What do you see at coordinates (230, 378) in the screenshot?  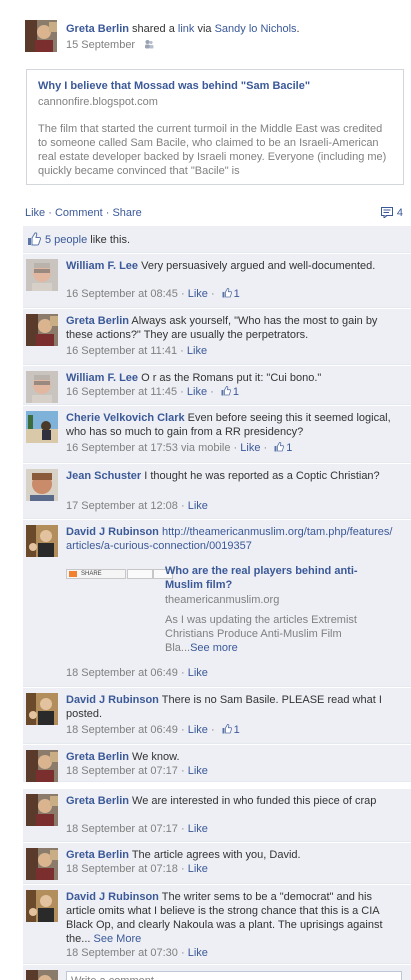 I see `comment-text: O r as the Romans put it: "Cui bono."` at bounding box center [230, 378].